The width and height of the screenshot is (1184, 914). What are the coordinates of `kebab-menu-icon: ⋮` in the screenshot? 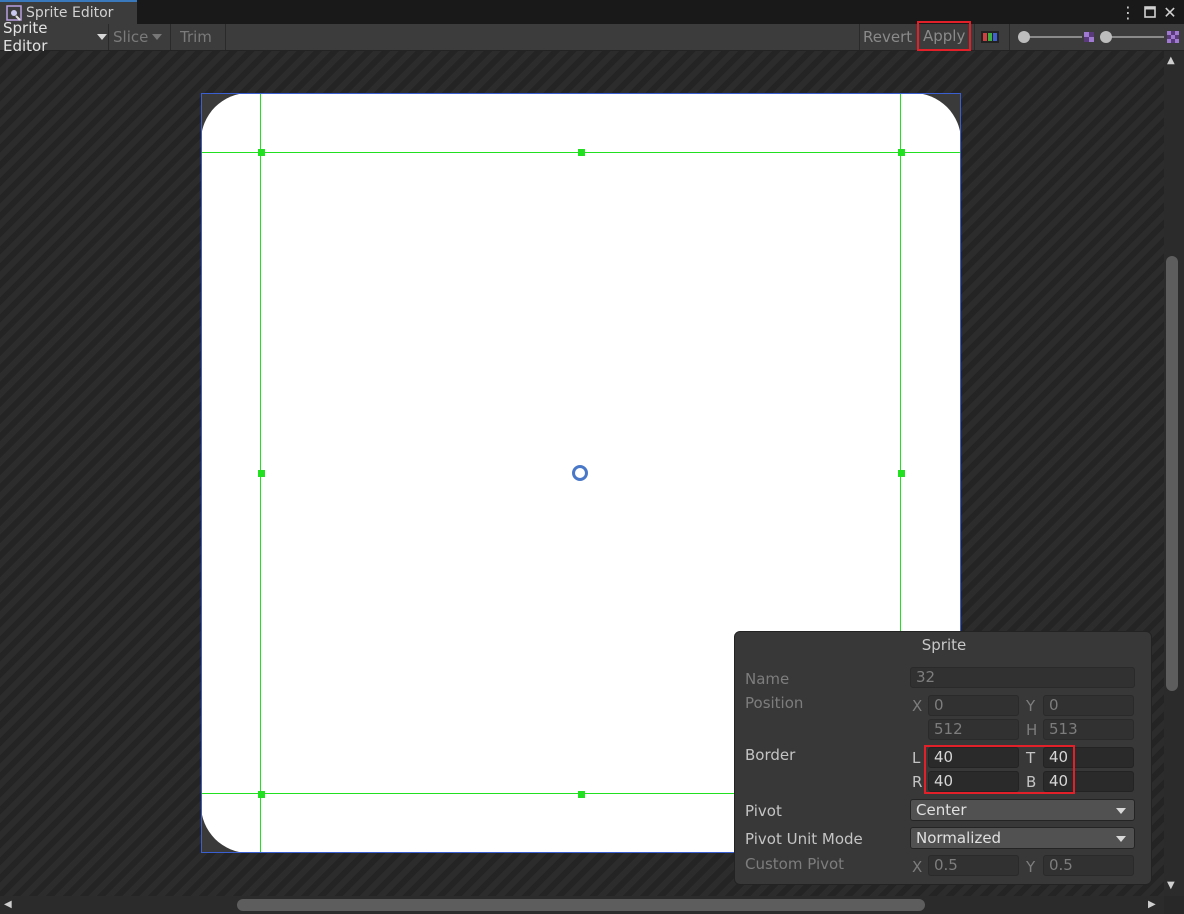 It's located at (1128, 12).